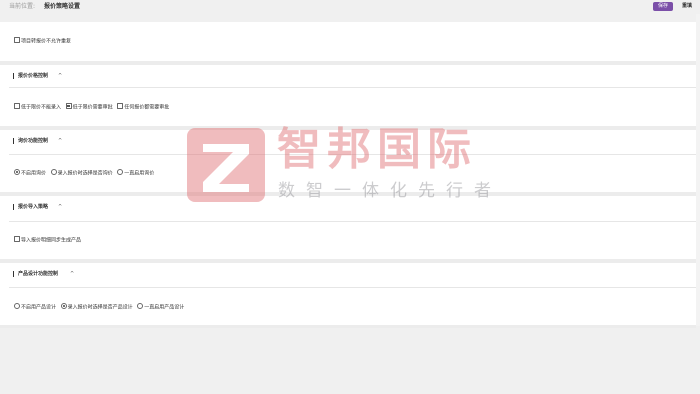 The image size is (700, 394). I want to click on option-label: 低于限价需要审批, so click(92, 107).